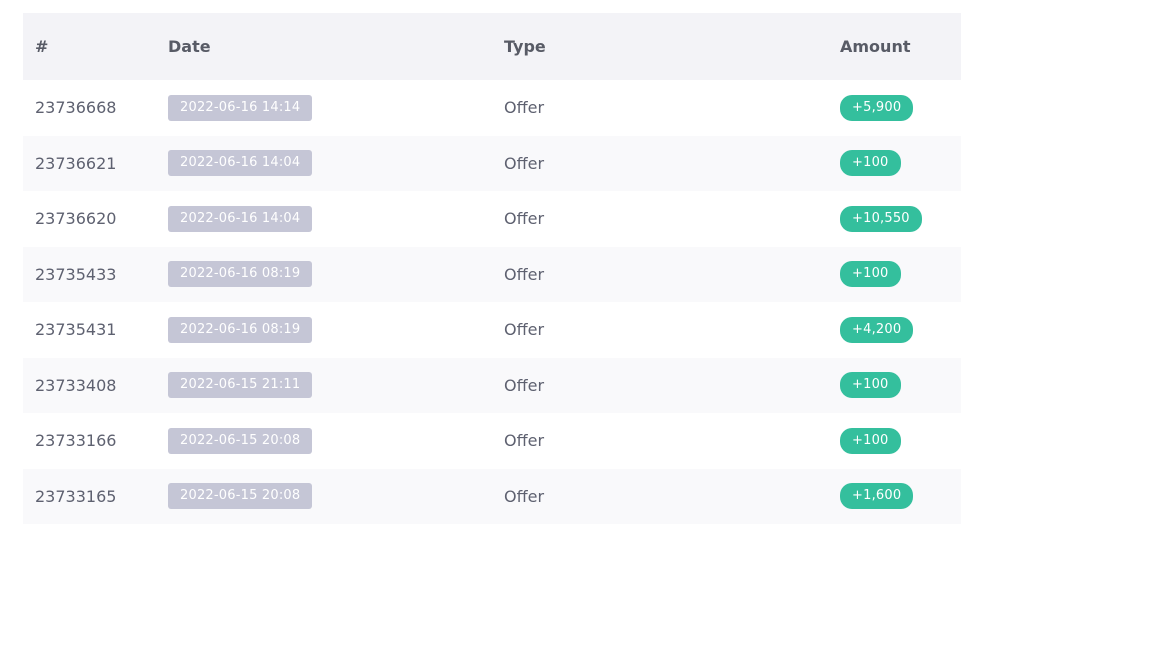 The width and height of the screenshot is (1152, 648). I want to click on transaction-id: 23733166, so click(76, 441).